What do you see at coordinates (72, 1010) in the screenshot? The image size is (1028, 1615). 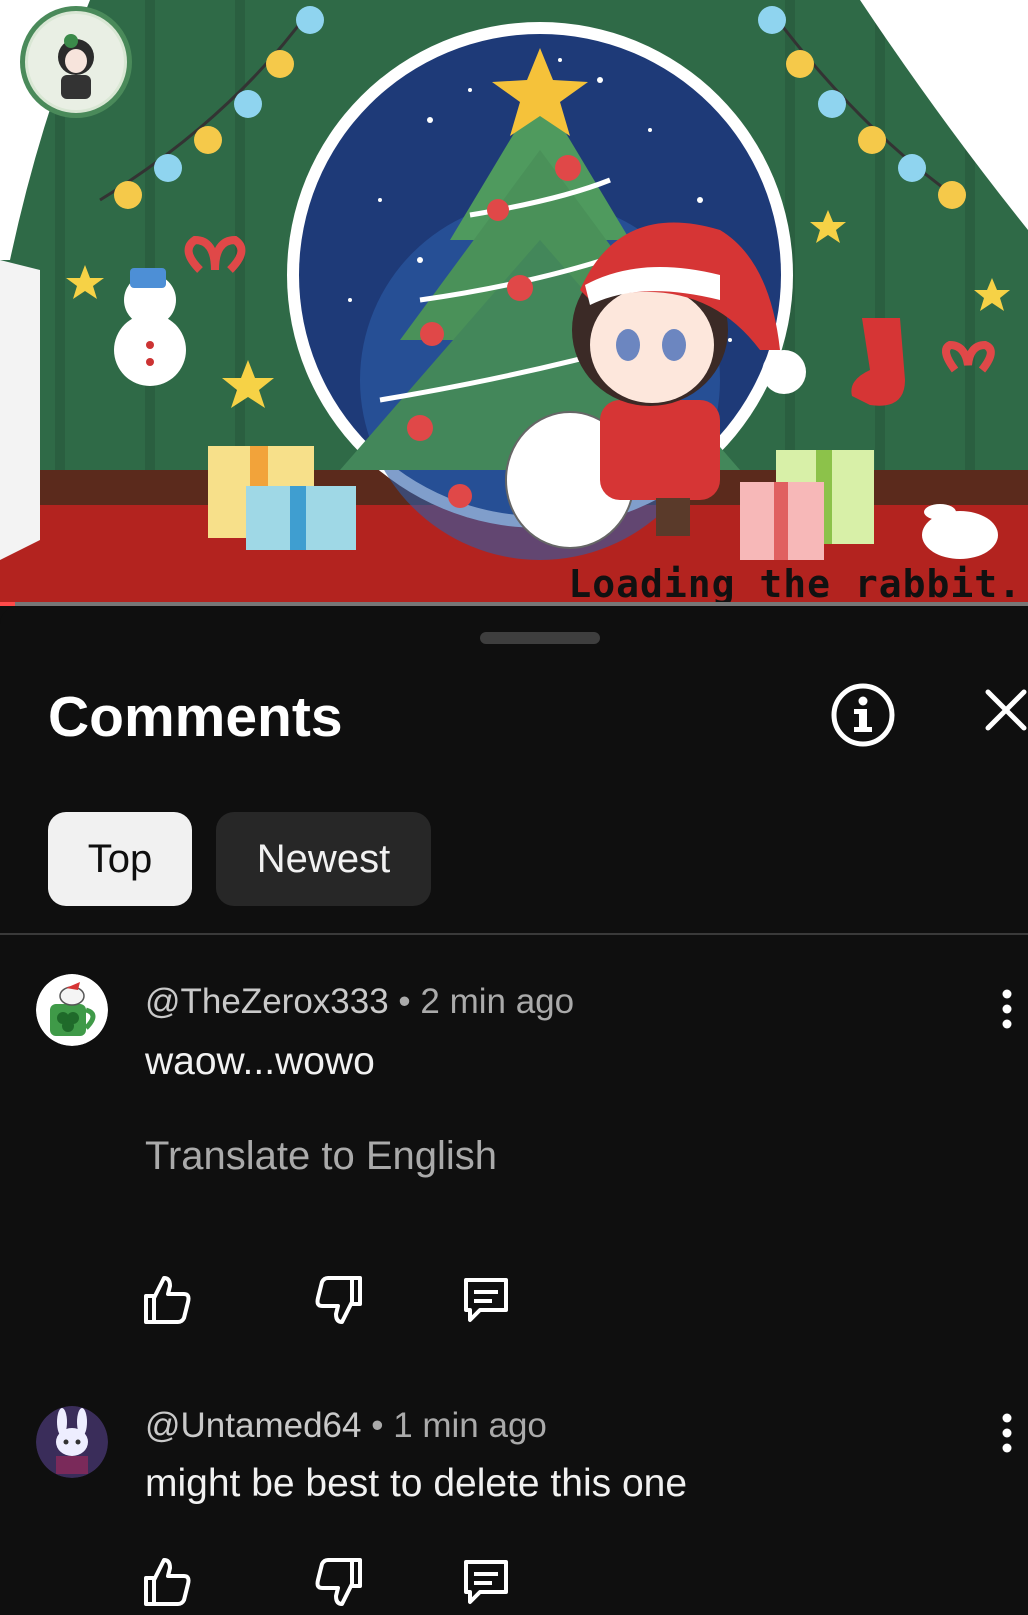 I see `clover-mug-avatar` at bounding box center [72, 1010].